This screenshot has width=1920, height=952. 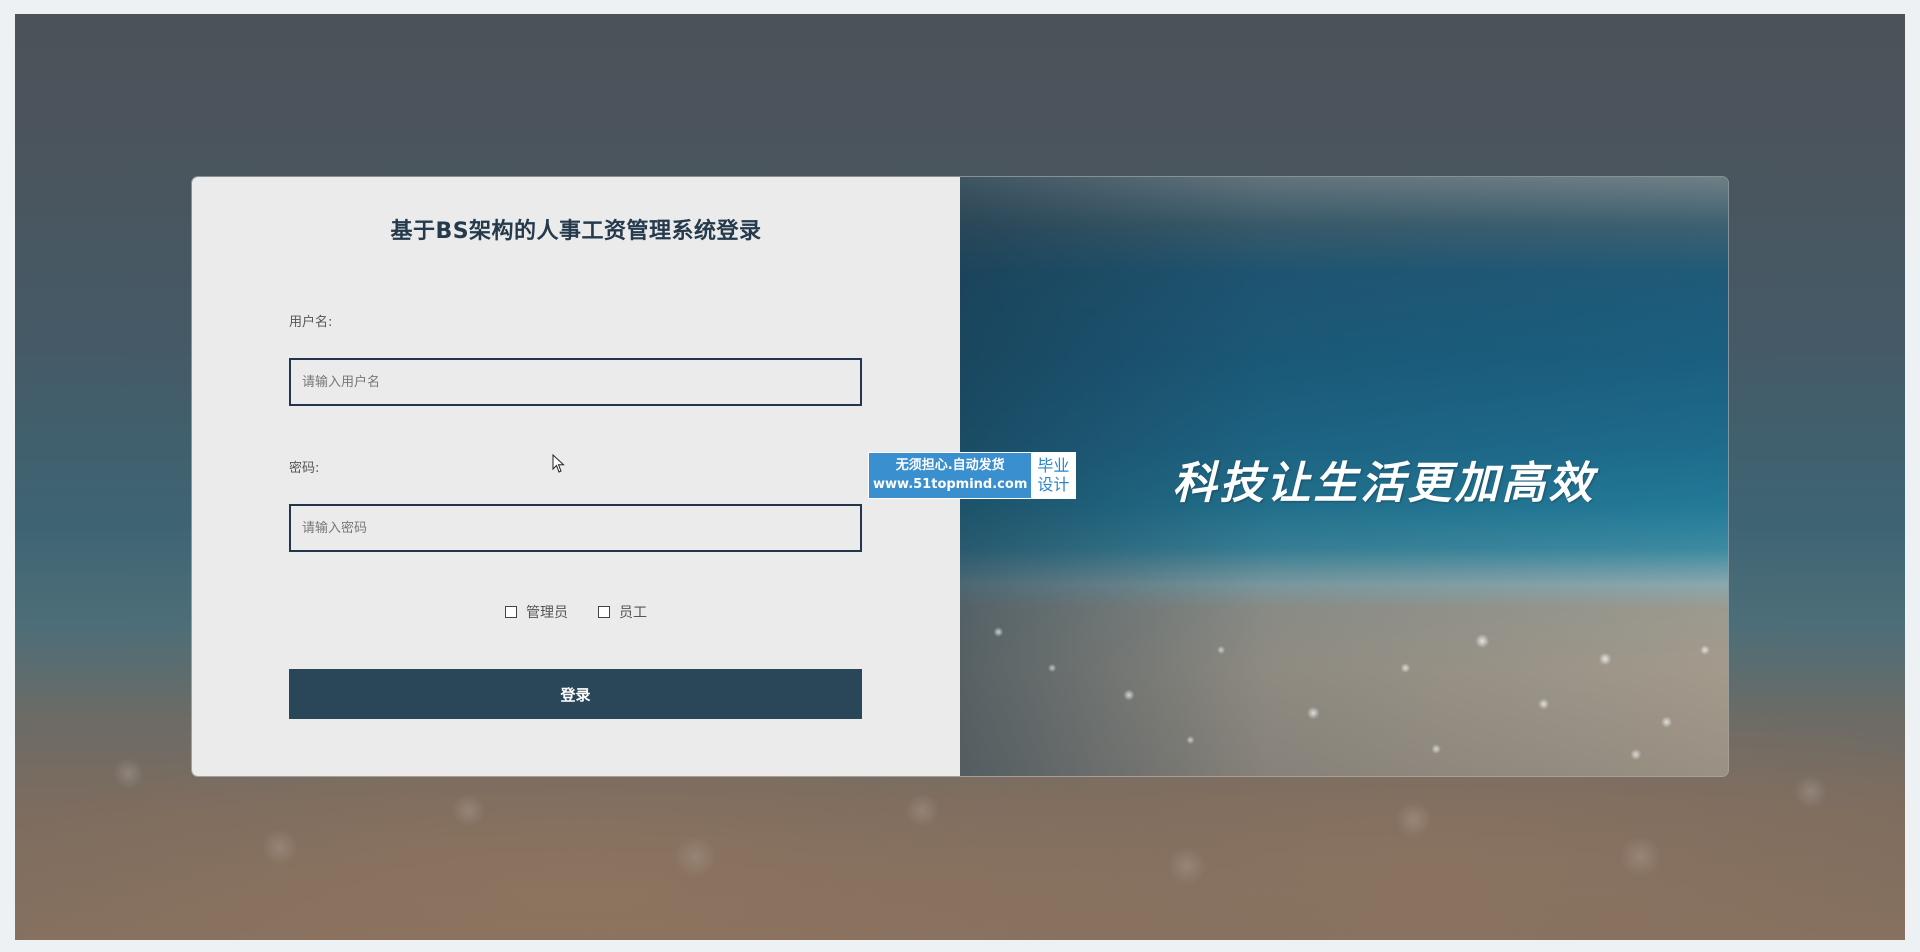 I want to click on watermark-tag-line2: 设计, so click(x=1053, y=484).